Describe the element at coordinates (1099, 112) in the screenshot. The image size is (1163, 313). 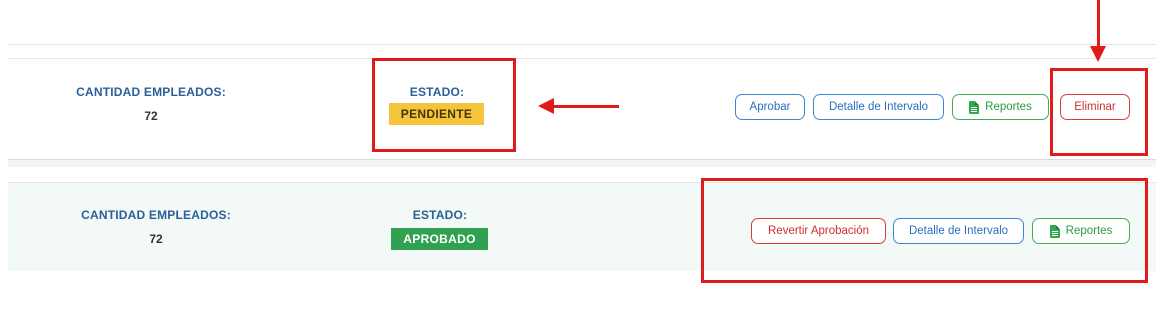
I see `delete-highlight-box` at that location.